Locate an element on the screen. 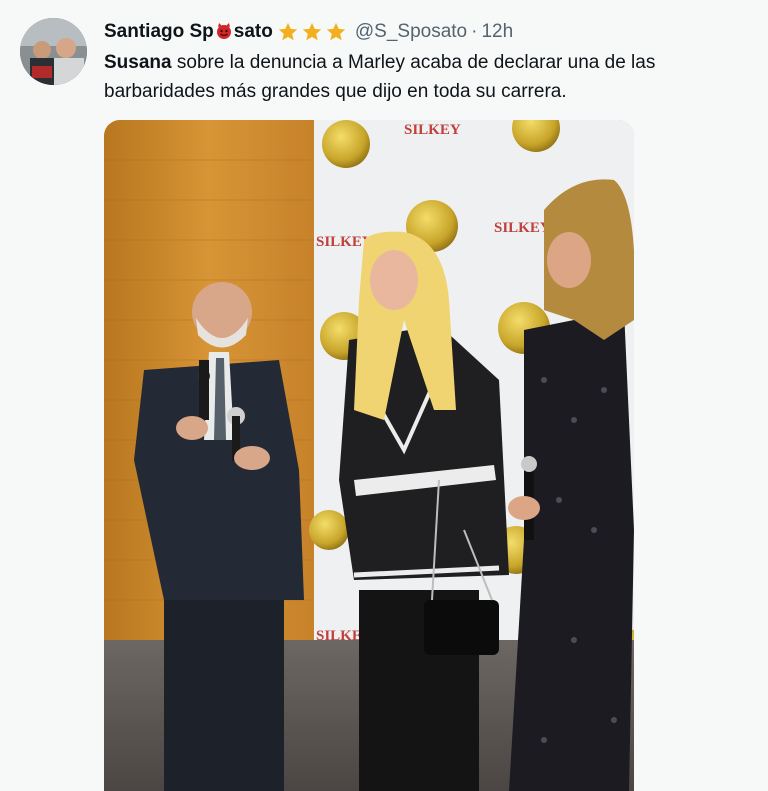  avatar is located at coordinates (53, 51).